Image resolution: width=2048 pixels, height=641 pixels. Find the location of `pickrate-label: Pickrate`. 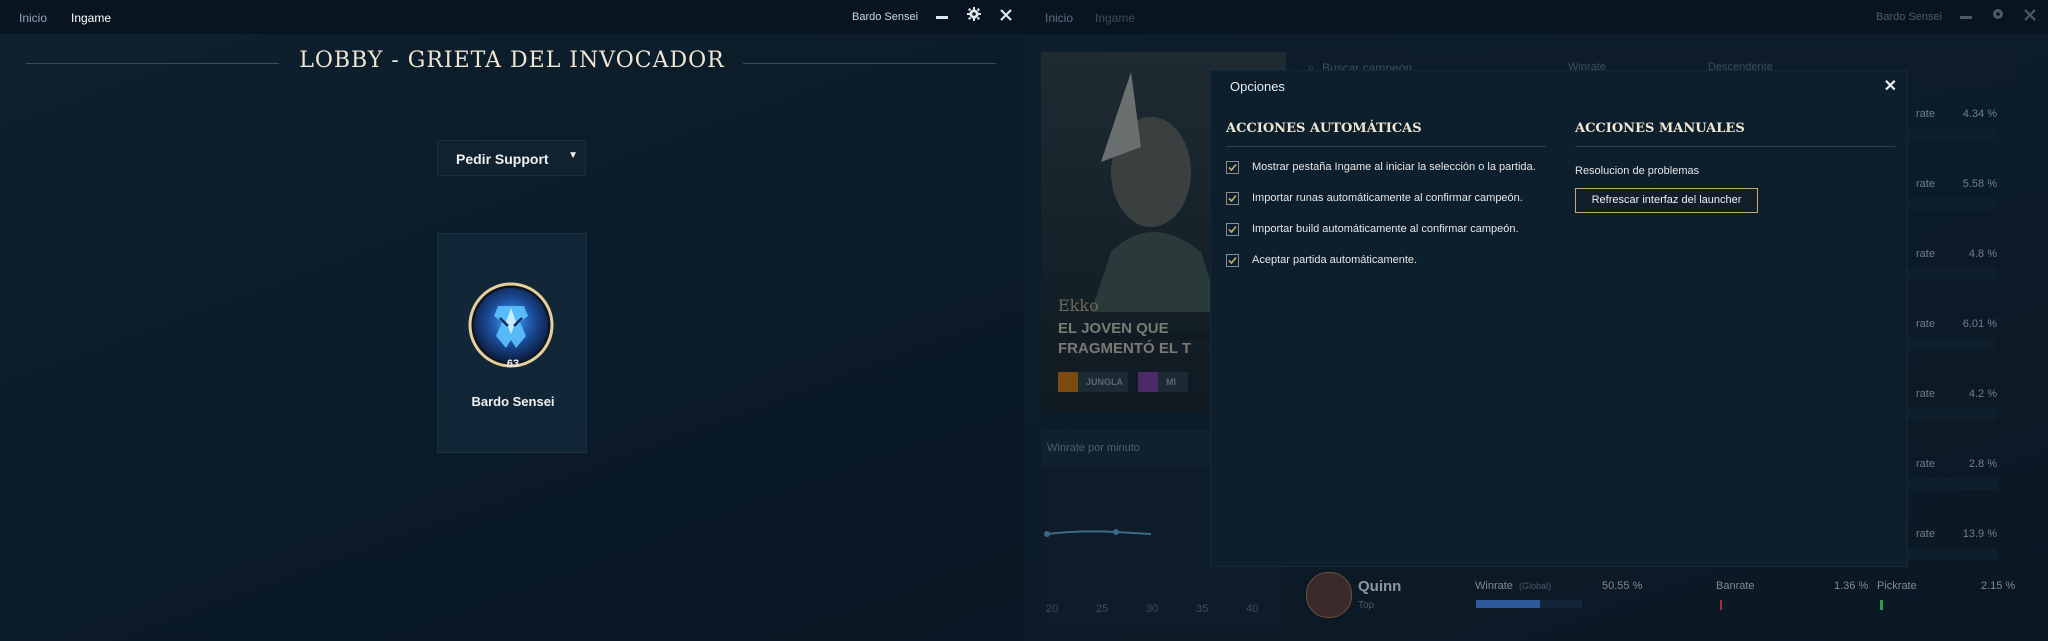

pickrate-label: Pickrate is located at coordinates (1897, 586).